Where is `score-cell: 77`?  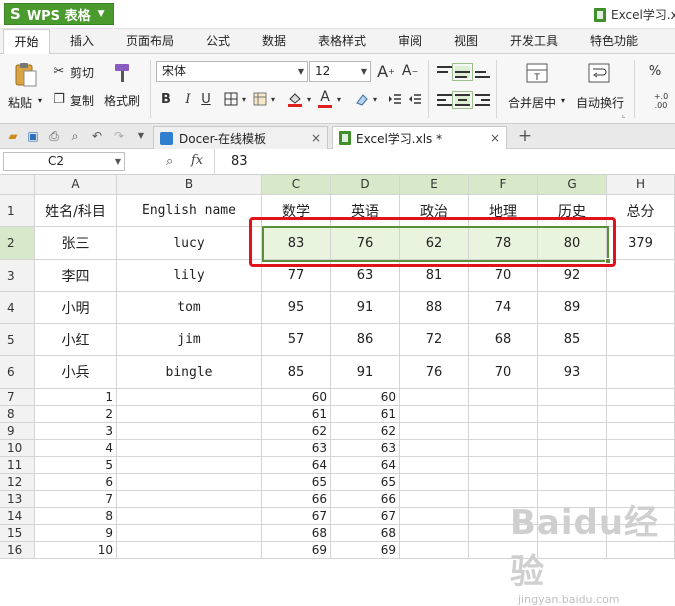 score-cell: 77 is located at coordinates (296, 276).